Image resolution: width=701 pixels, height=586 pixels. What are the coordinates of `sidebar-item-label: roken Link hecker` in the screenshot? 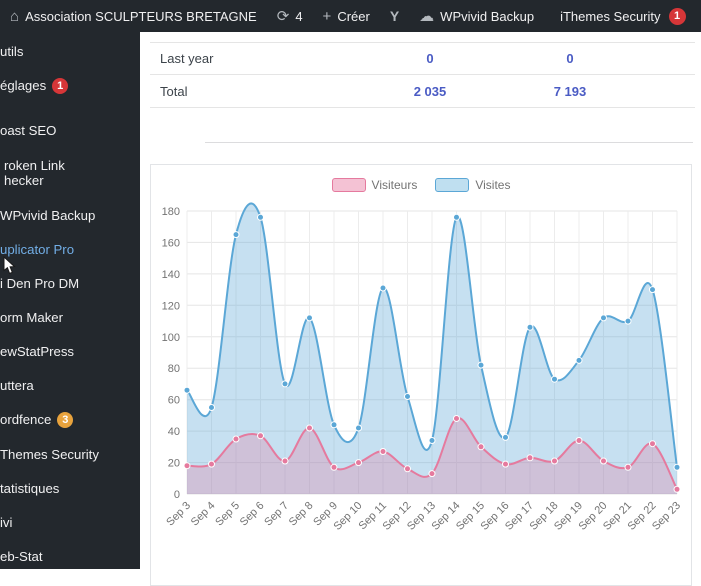 It's located at (34, 172).